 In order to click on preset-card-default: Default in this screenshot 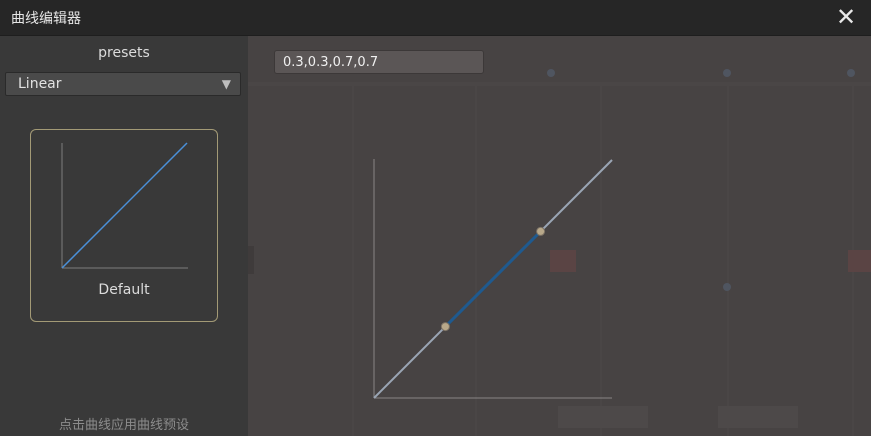, I will do `click(124, 225)`.